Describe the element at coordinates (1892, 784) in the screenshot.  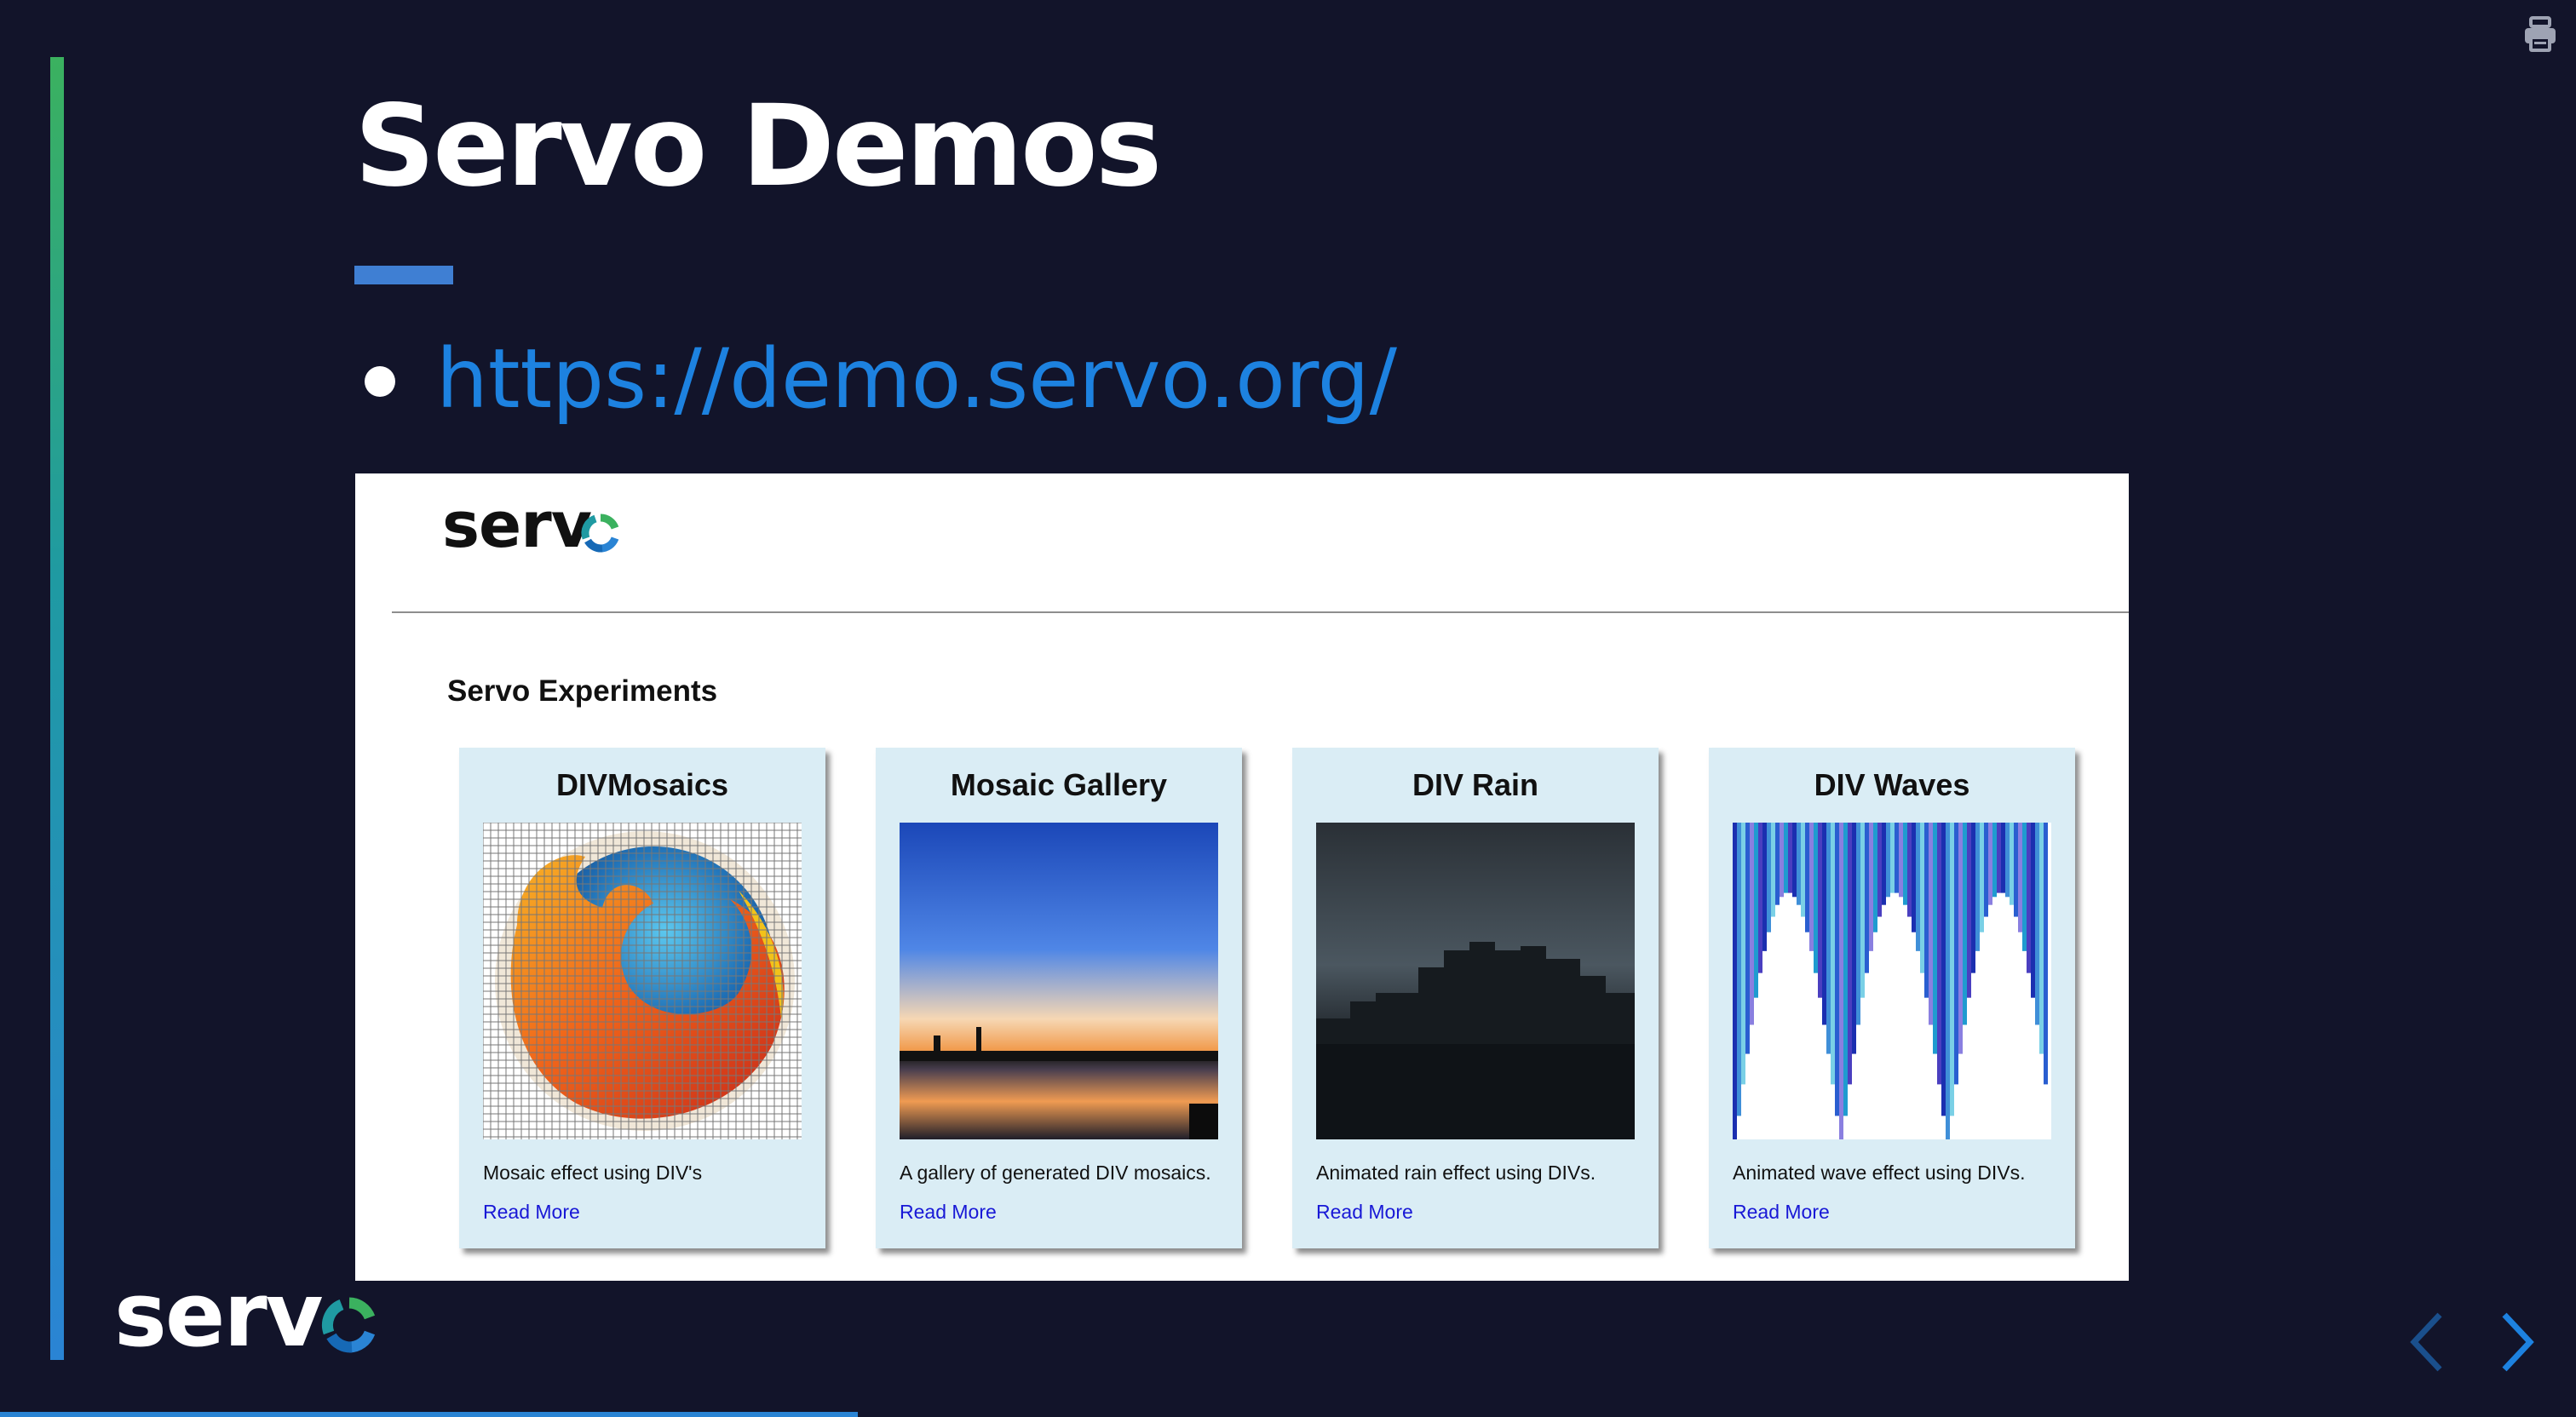
I see `card-title: DIV Waves` at that location.